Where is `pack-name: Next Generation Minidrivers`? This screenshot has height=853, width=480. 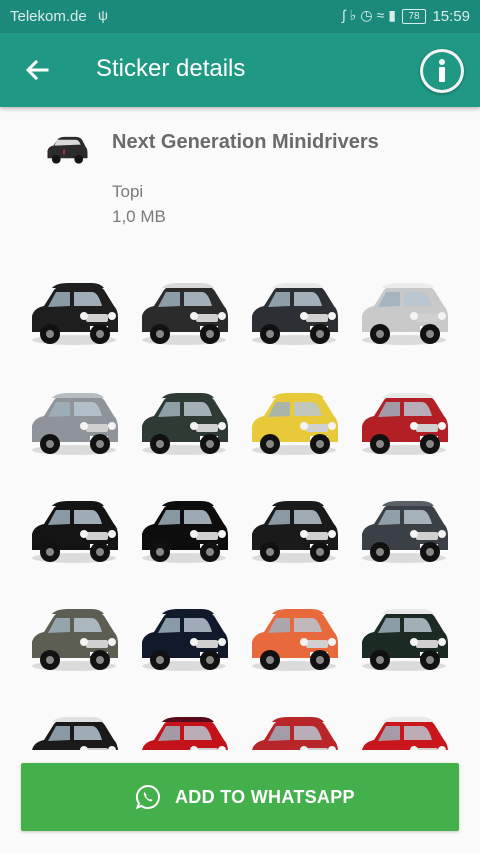 pack-name: Next Generation Minidrivers is located at coordinates (245, 142).